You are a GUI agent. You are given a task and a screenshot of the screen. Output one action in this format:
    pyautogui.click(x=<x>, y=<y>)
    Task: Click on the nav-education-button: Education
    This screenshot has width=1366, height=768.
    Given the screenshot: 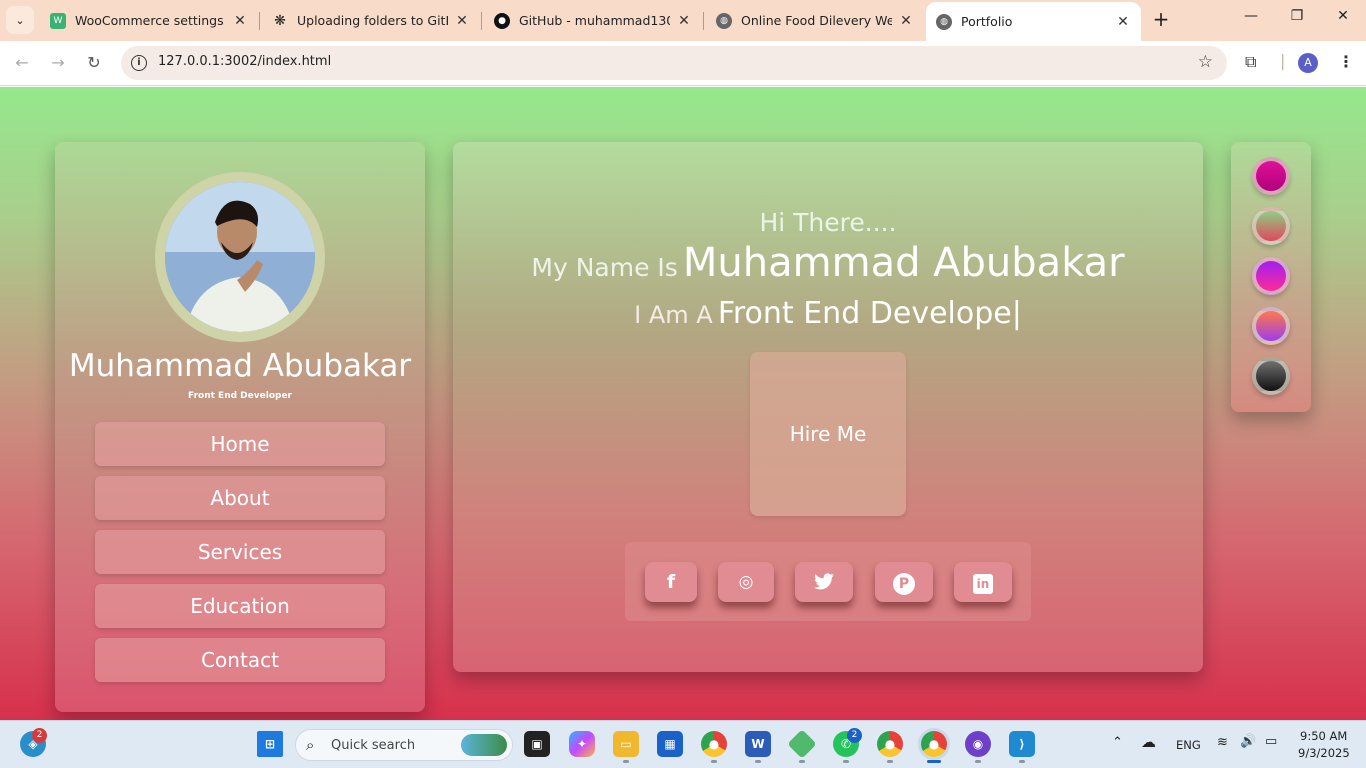 What is the action you would take?
    pyautogui.click(x=240, y=606)
    